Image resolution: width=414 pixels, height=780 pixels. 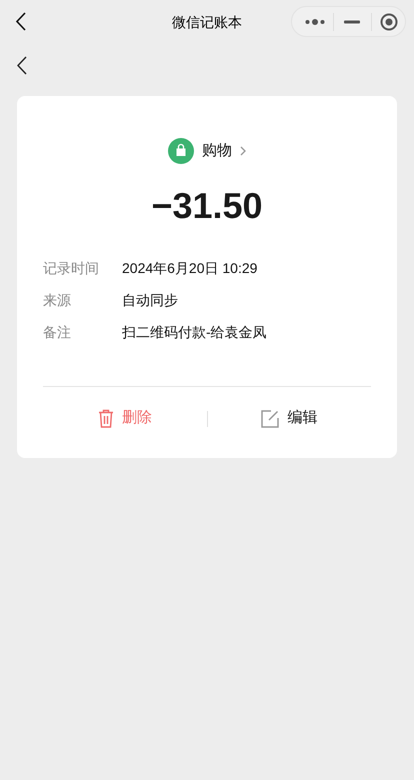 I want to click on close-icon, so click(x=389, y=21).